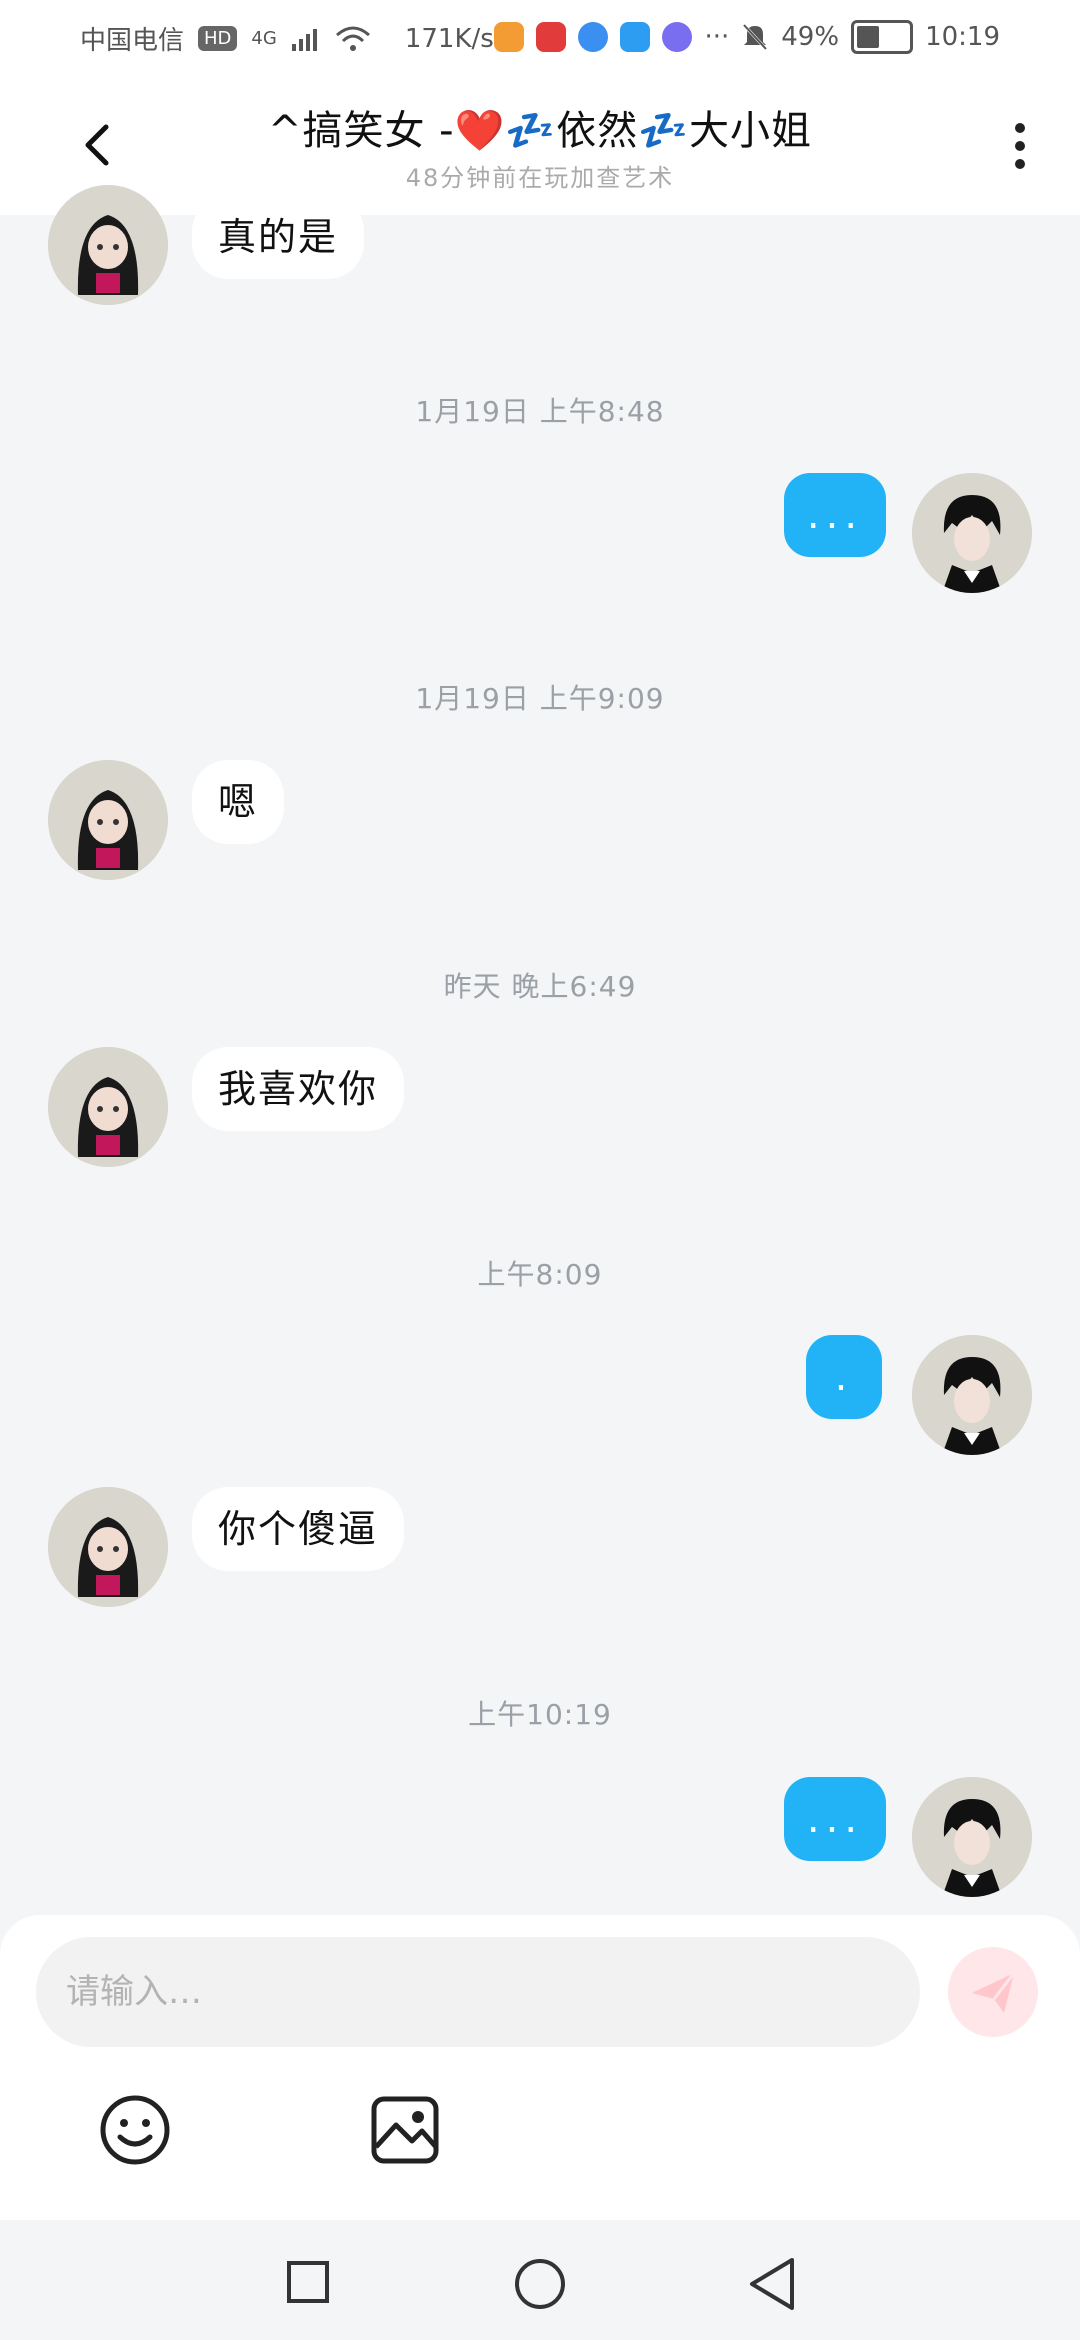 The width and height of the screenshot is (1080, 2340). Describe the element at coordinates (308, 2282) in the screenshot. I see `nav-recent-icon` at that location.